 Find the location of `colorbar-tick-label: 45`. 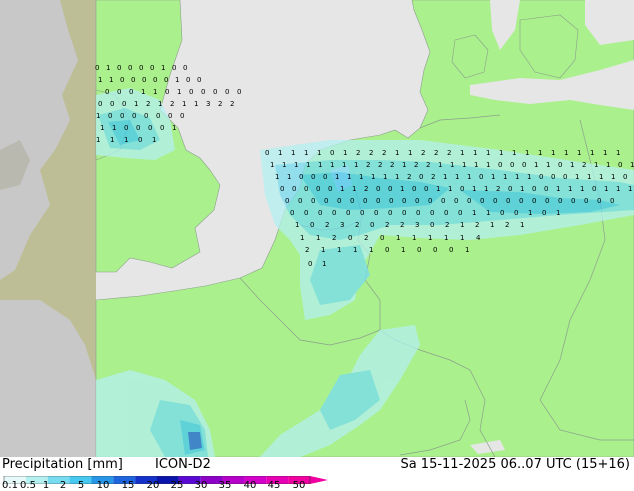

colorbar-tick-label: 45 is located at coordinates (274, 485).